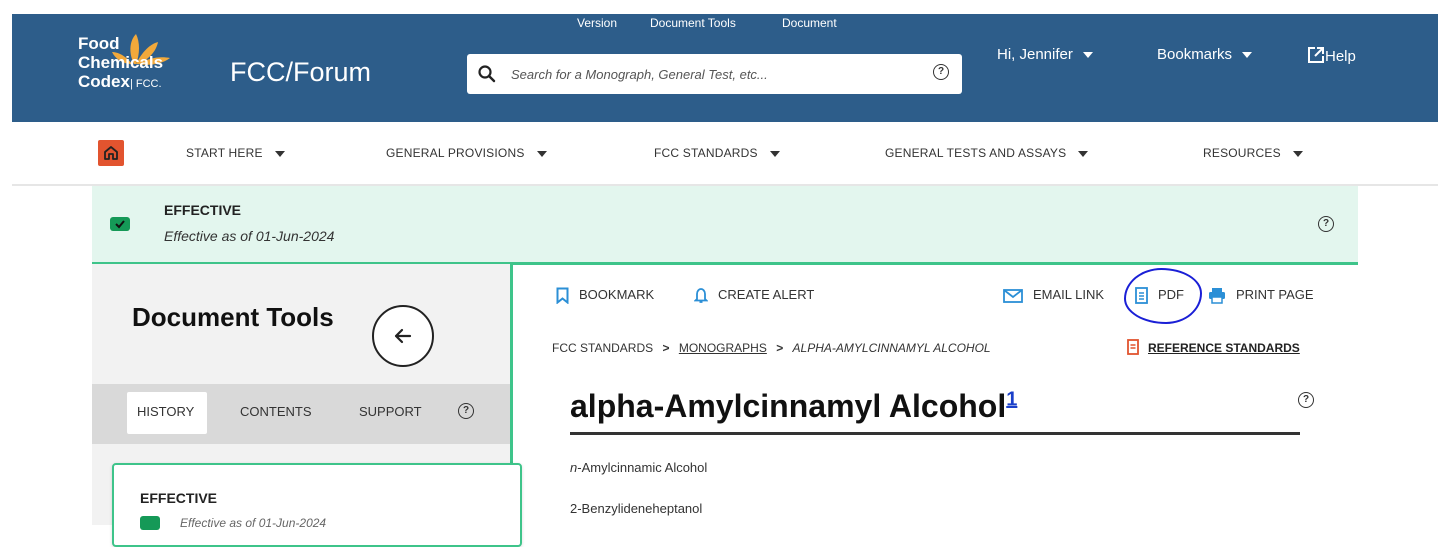 The height and width of the screenshot is (547, 1438). I want to click on hand-drawn-highlight-circle, so click(1163, 296).